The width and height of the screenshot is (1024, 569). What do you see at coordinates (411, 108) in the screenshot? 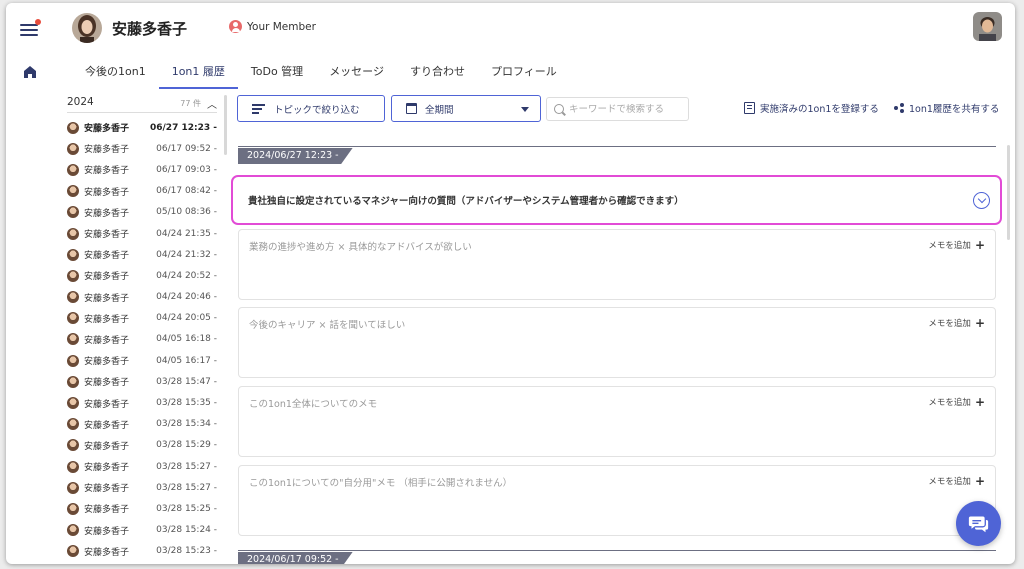
I see `calendar-icon` at bounding box center [411, 108].